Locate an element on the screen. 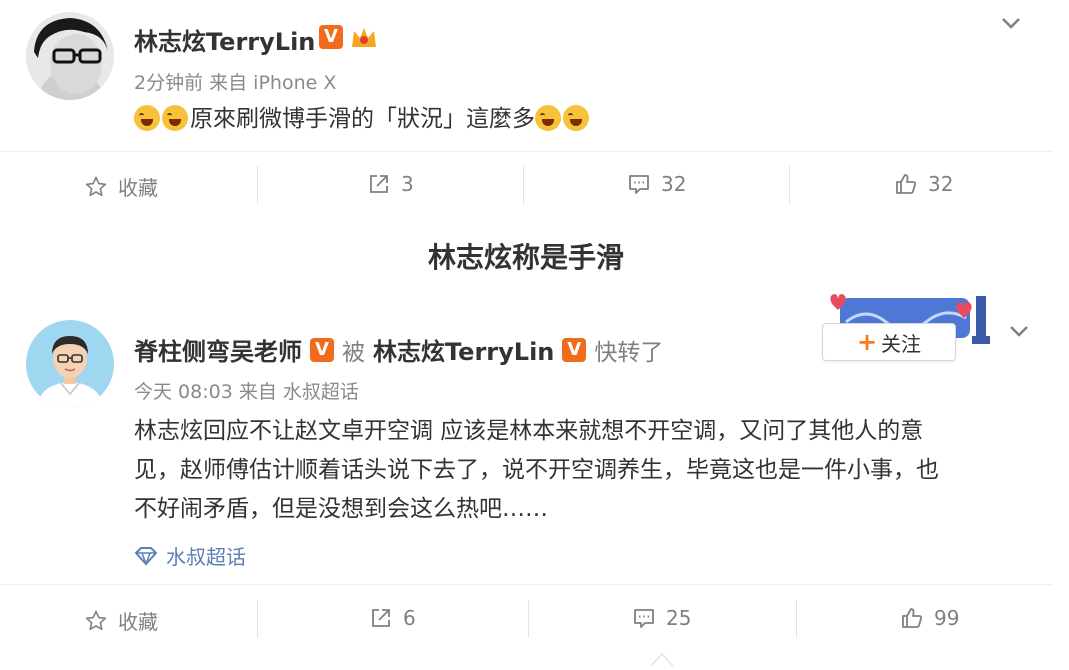  follow-label: 关注 is located at coordinates (901, 343).